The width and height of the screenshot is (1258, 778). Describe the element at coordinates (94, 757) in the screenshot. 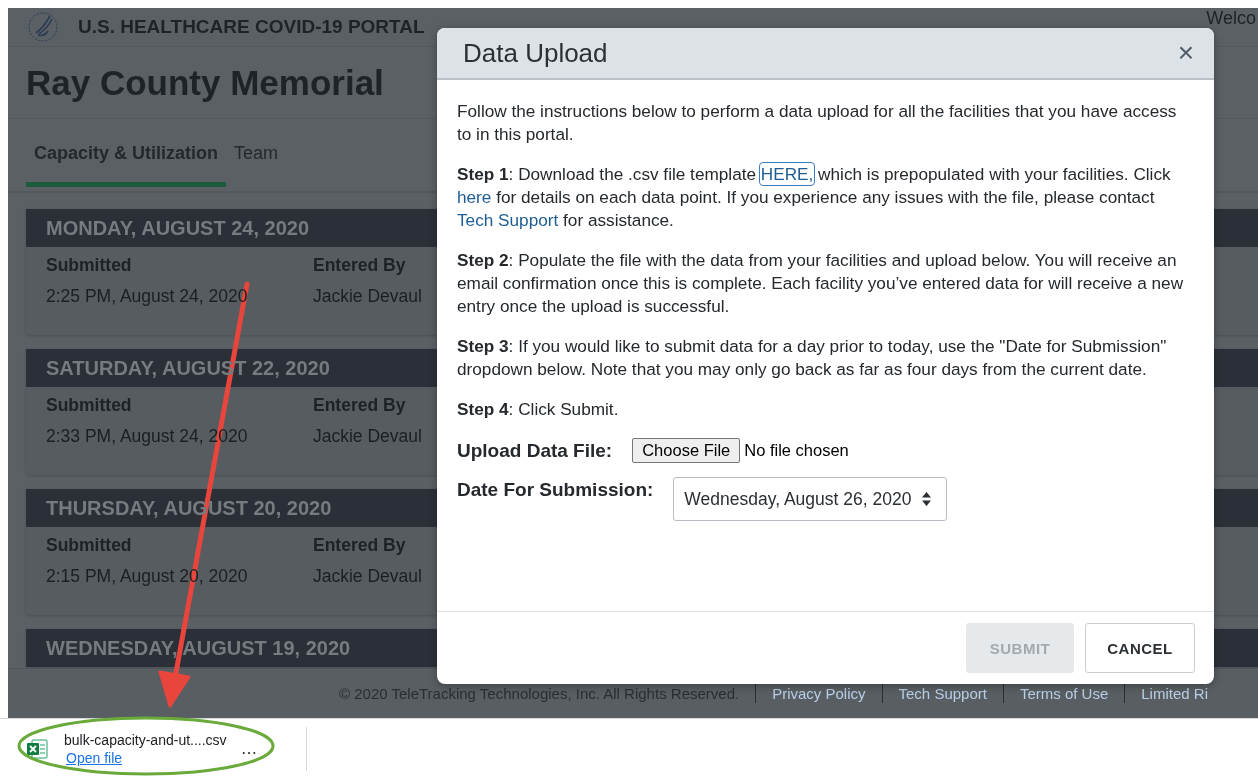

I see `open-file-link: Open file` at that location.